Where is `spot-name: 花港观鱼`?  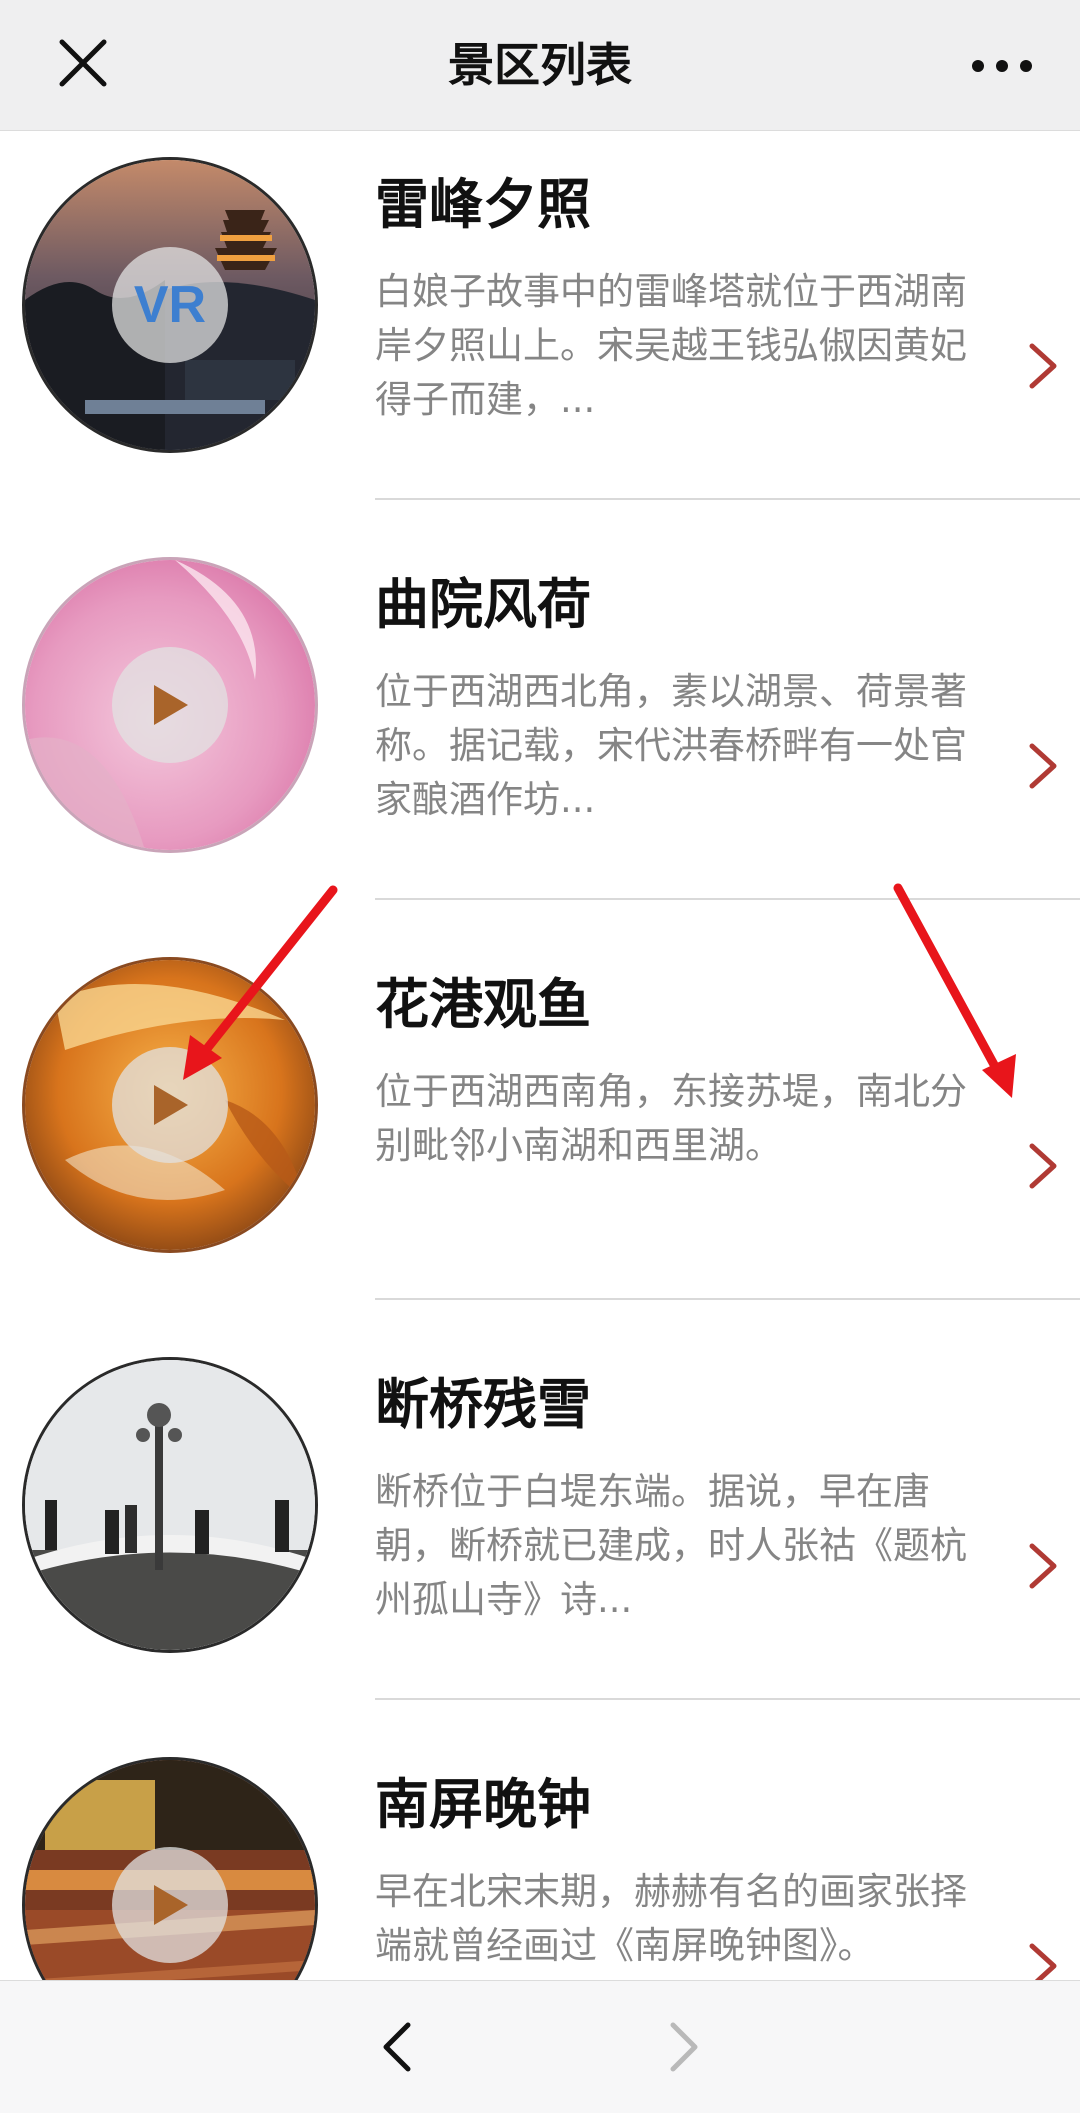 spot-name: 花港观鱼 is located at coordinates (483, 1004).